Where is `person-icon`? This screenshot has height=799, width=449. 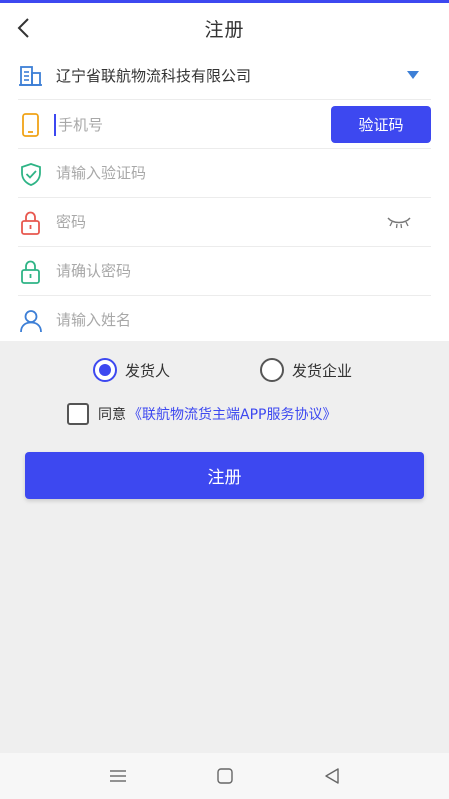 person-icon is located at coordinates (31, 321).